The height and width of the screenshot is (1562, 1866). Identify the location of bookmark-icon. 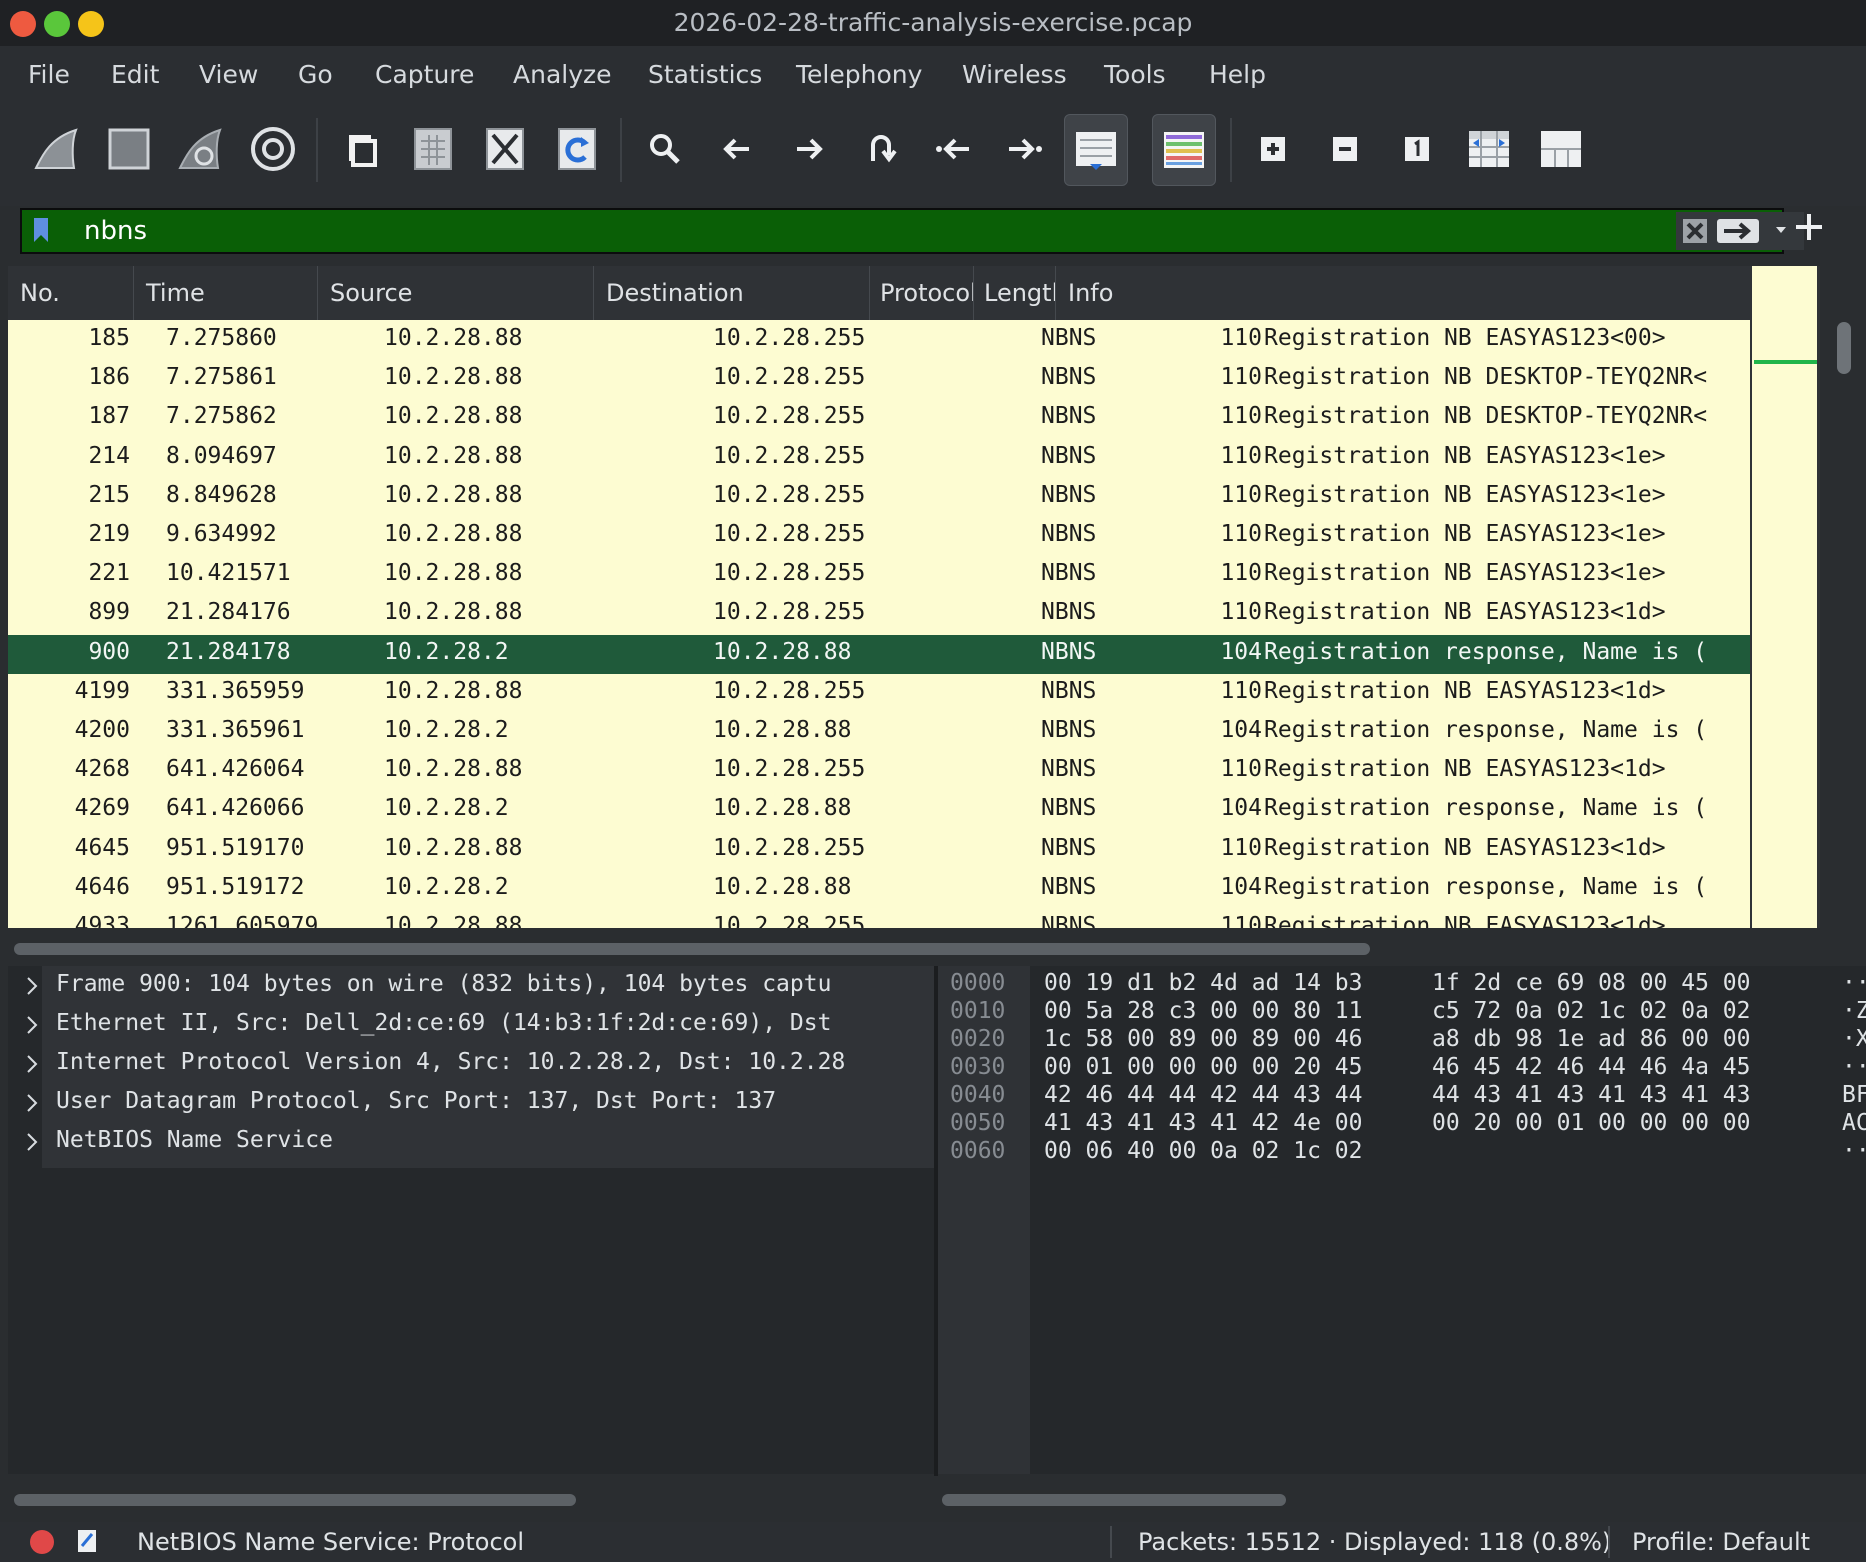
(41, 232).